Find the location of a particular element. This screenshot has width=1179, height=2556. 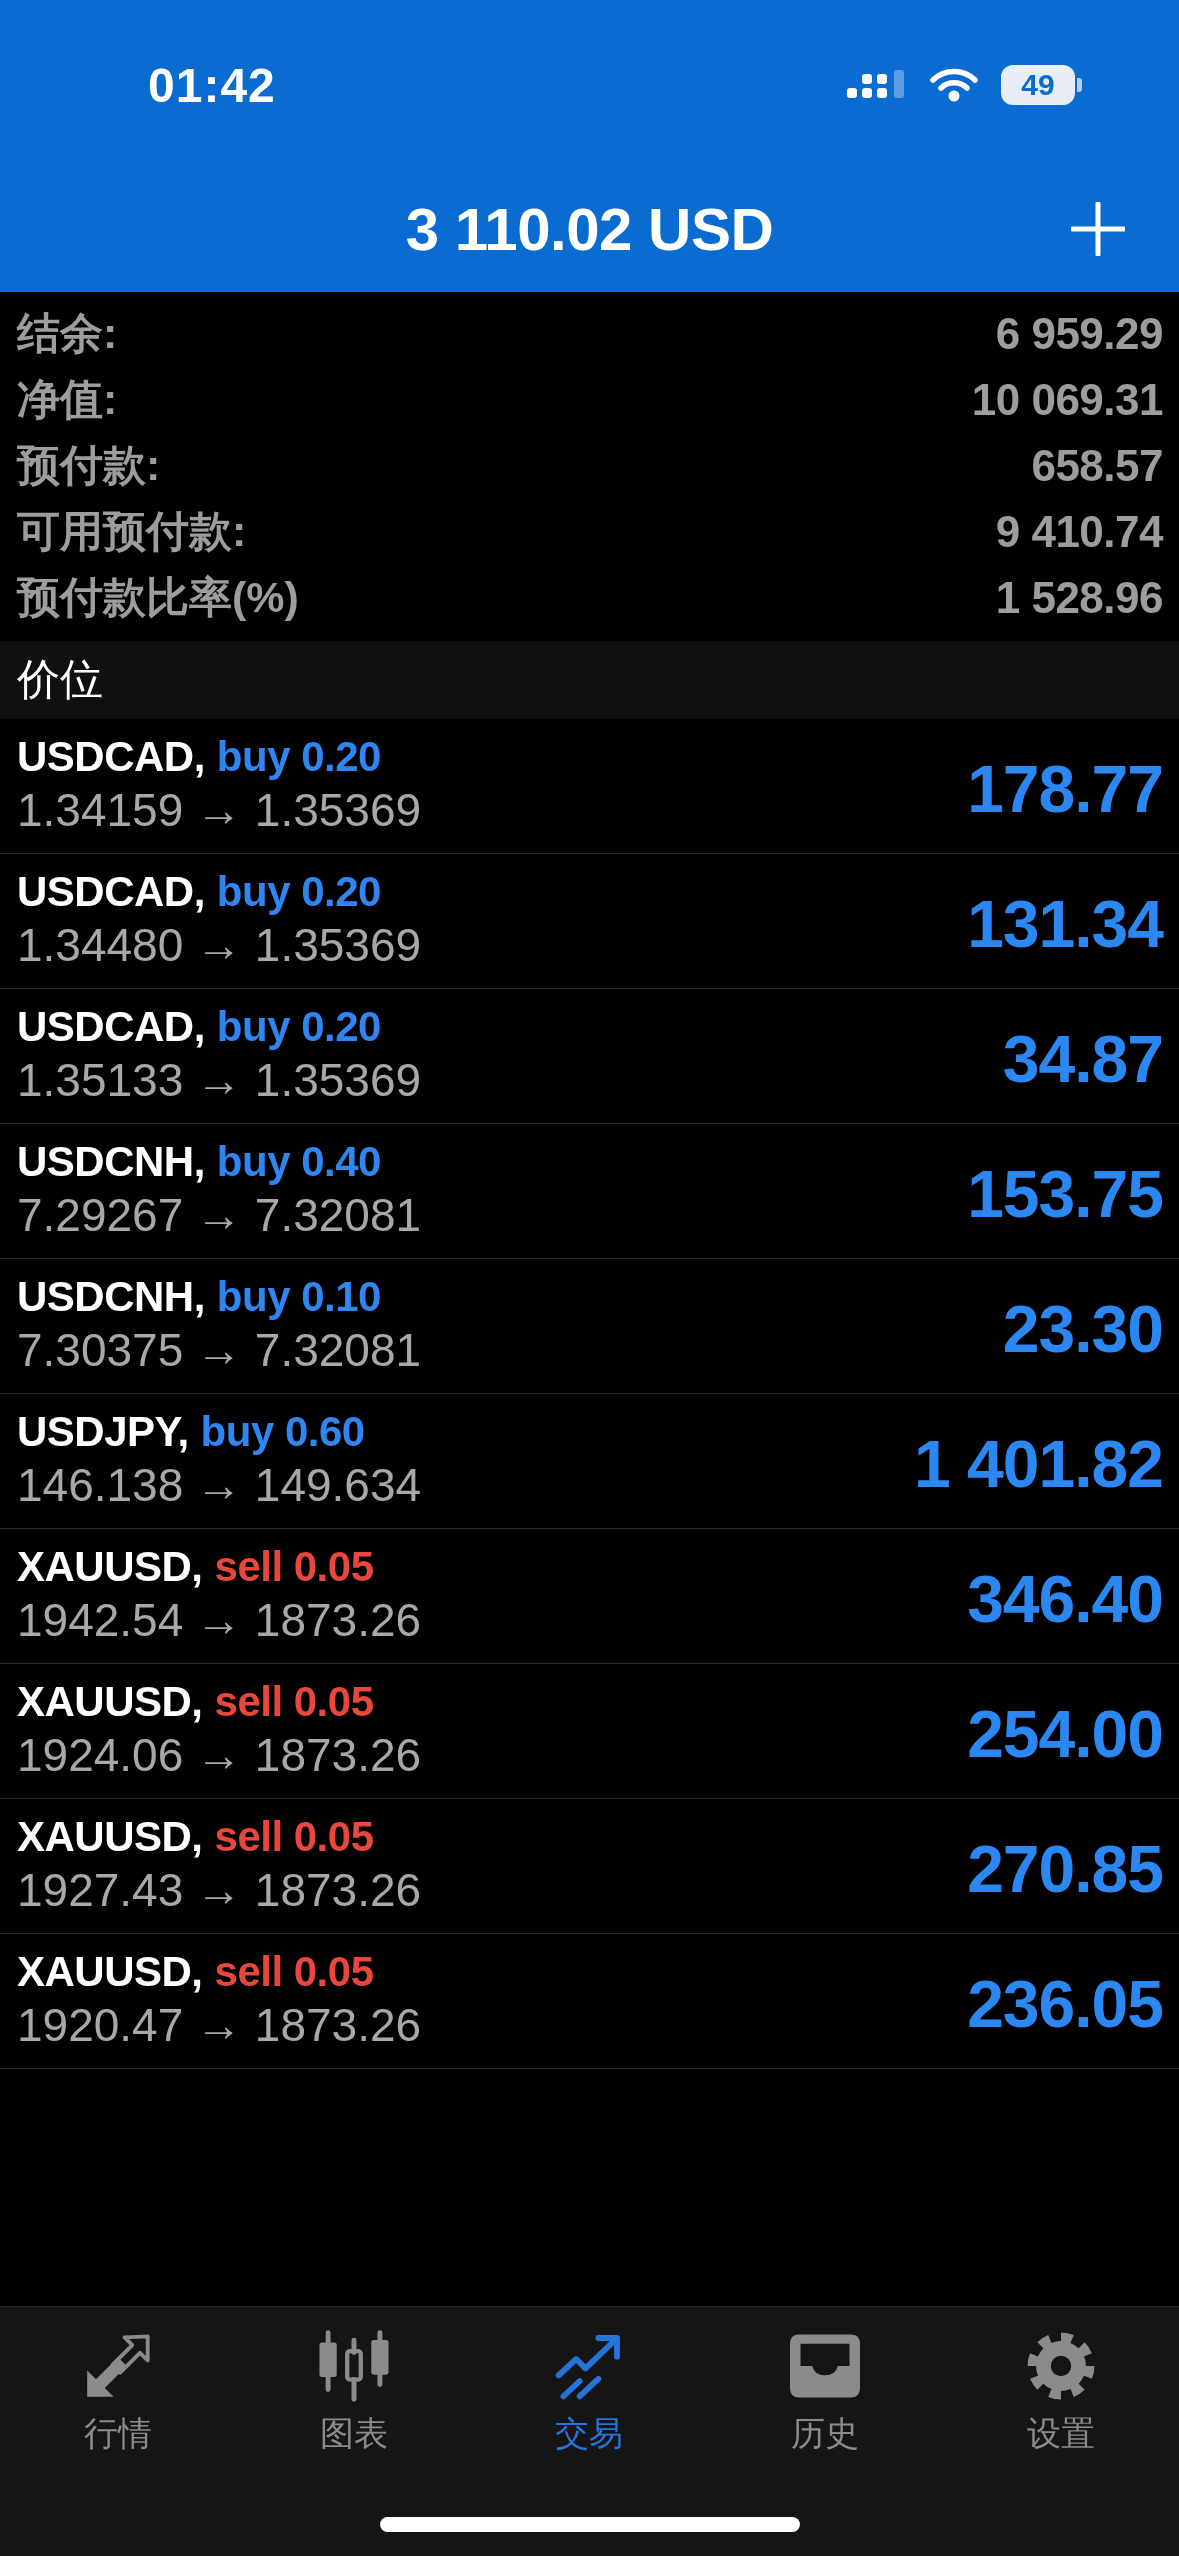

position-row: USDCAD, buy 0.20 1.34159 → 1.35369 178.77 is located at coordinates (589, 786).